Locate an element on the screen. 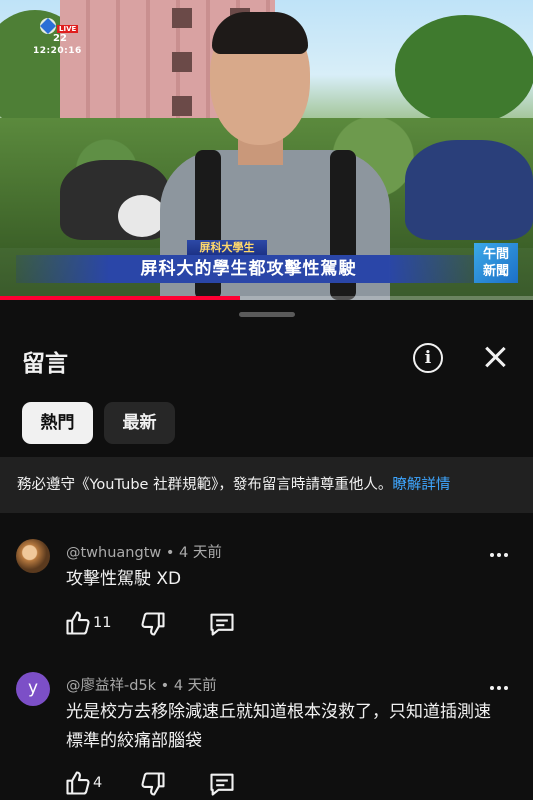 The image size is (533, 800). comment-author: @廖益祥-d5k is located at coordinates (111, 686).